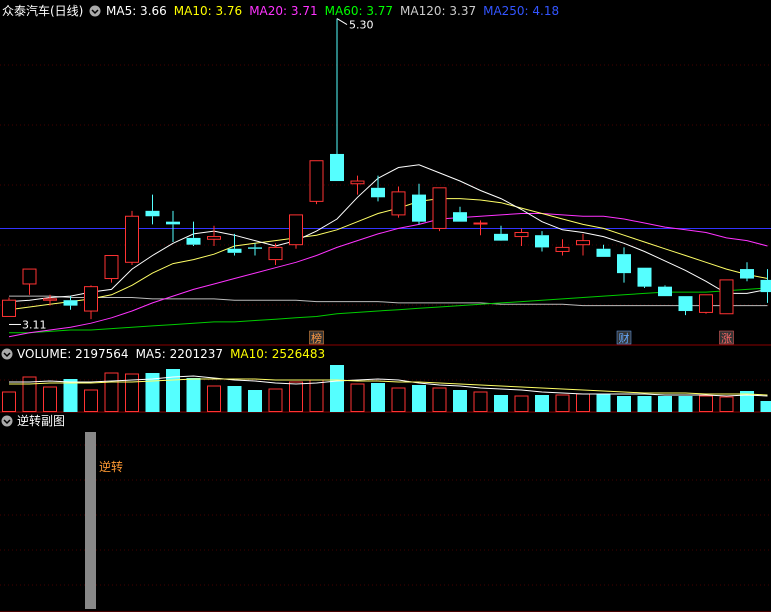 Image resolution: width=771 pixels, height=612 pixels. I want to click on volume-legend: VOLUME: 2197564 MA5: 2201237 MA10: 2526483, so click(171, 354).